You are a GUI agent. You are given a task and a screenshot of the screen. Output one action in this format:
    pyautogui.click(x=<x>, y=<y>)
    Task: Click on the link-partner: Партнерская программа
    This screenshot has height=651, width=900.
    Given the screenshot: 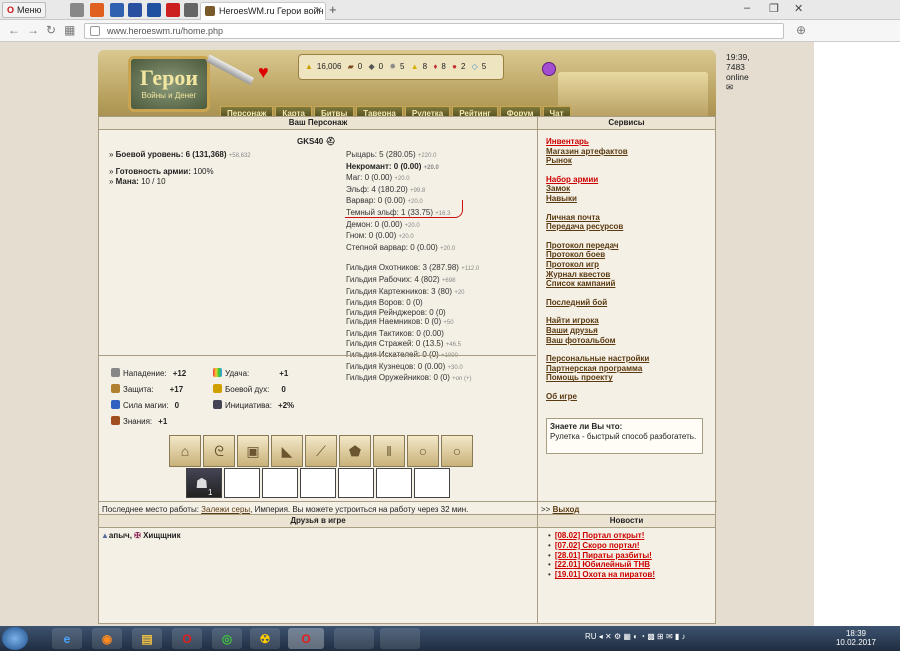 What is the action you would take?
    pyautogui.click(x=597, y=369)
    